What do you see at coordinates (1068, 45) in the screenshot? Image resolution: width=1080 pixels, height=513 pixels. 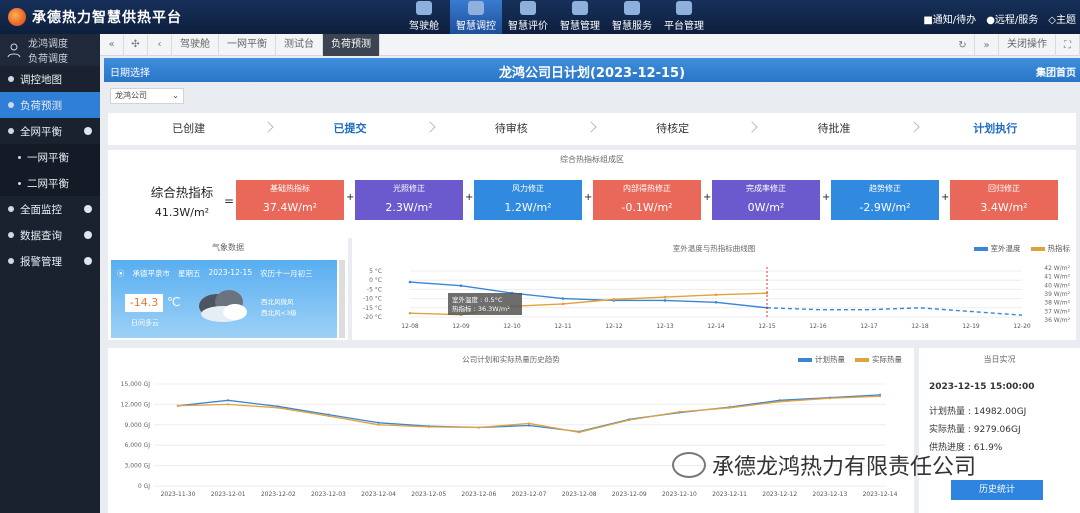 I see `fullscreen-icon: ⛶` at bounding box center [1068, 45].